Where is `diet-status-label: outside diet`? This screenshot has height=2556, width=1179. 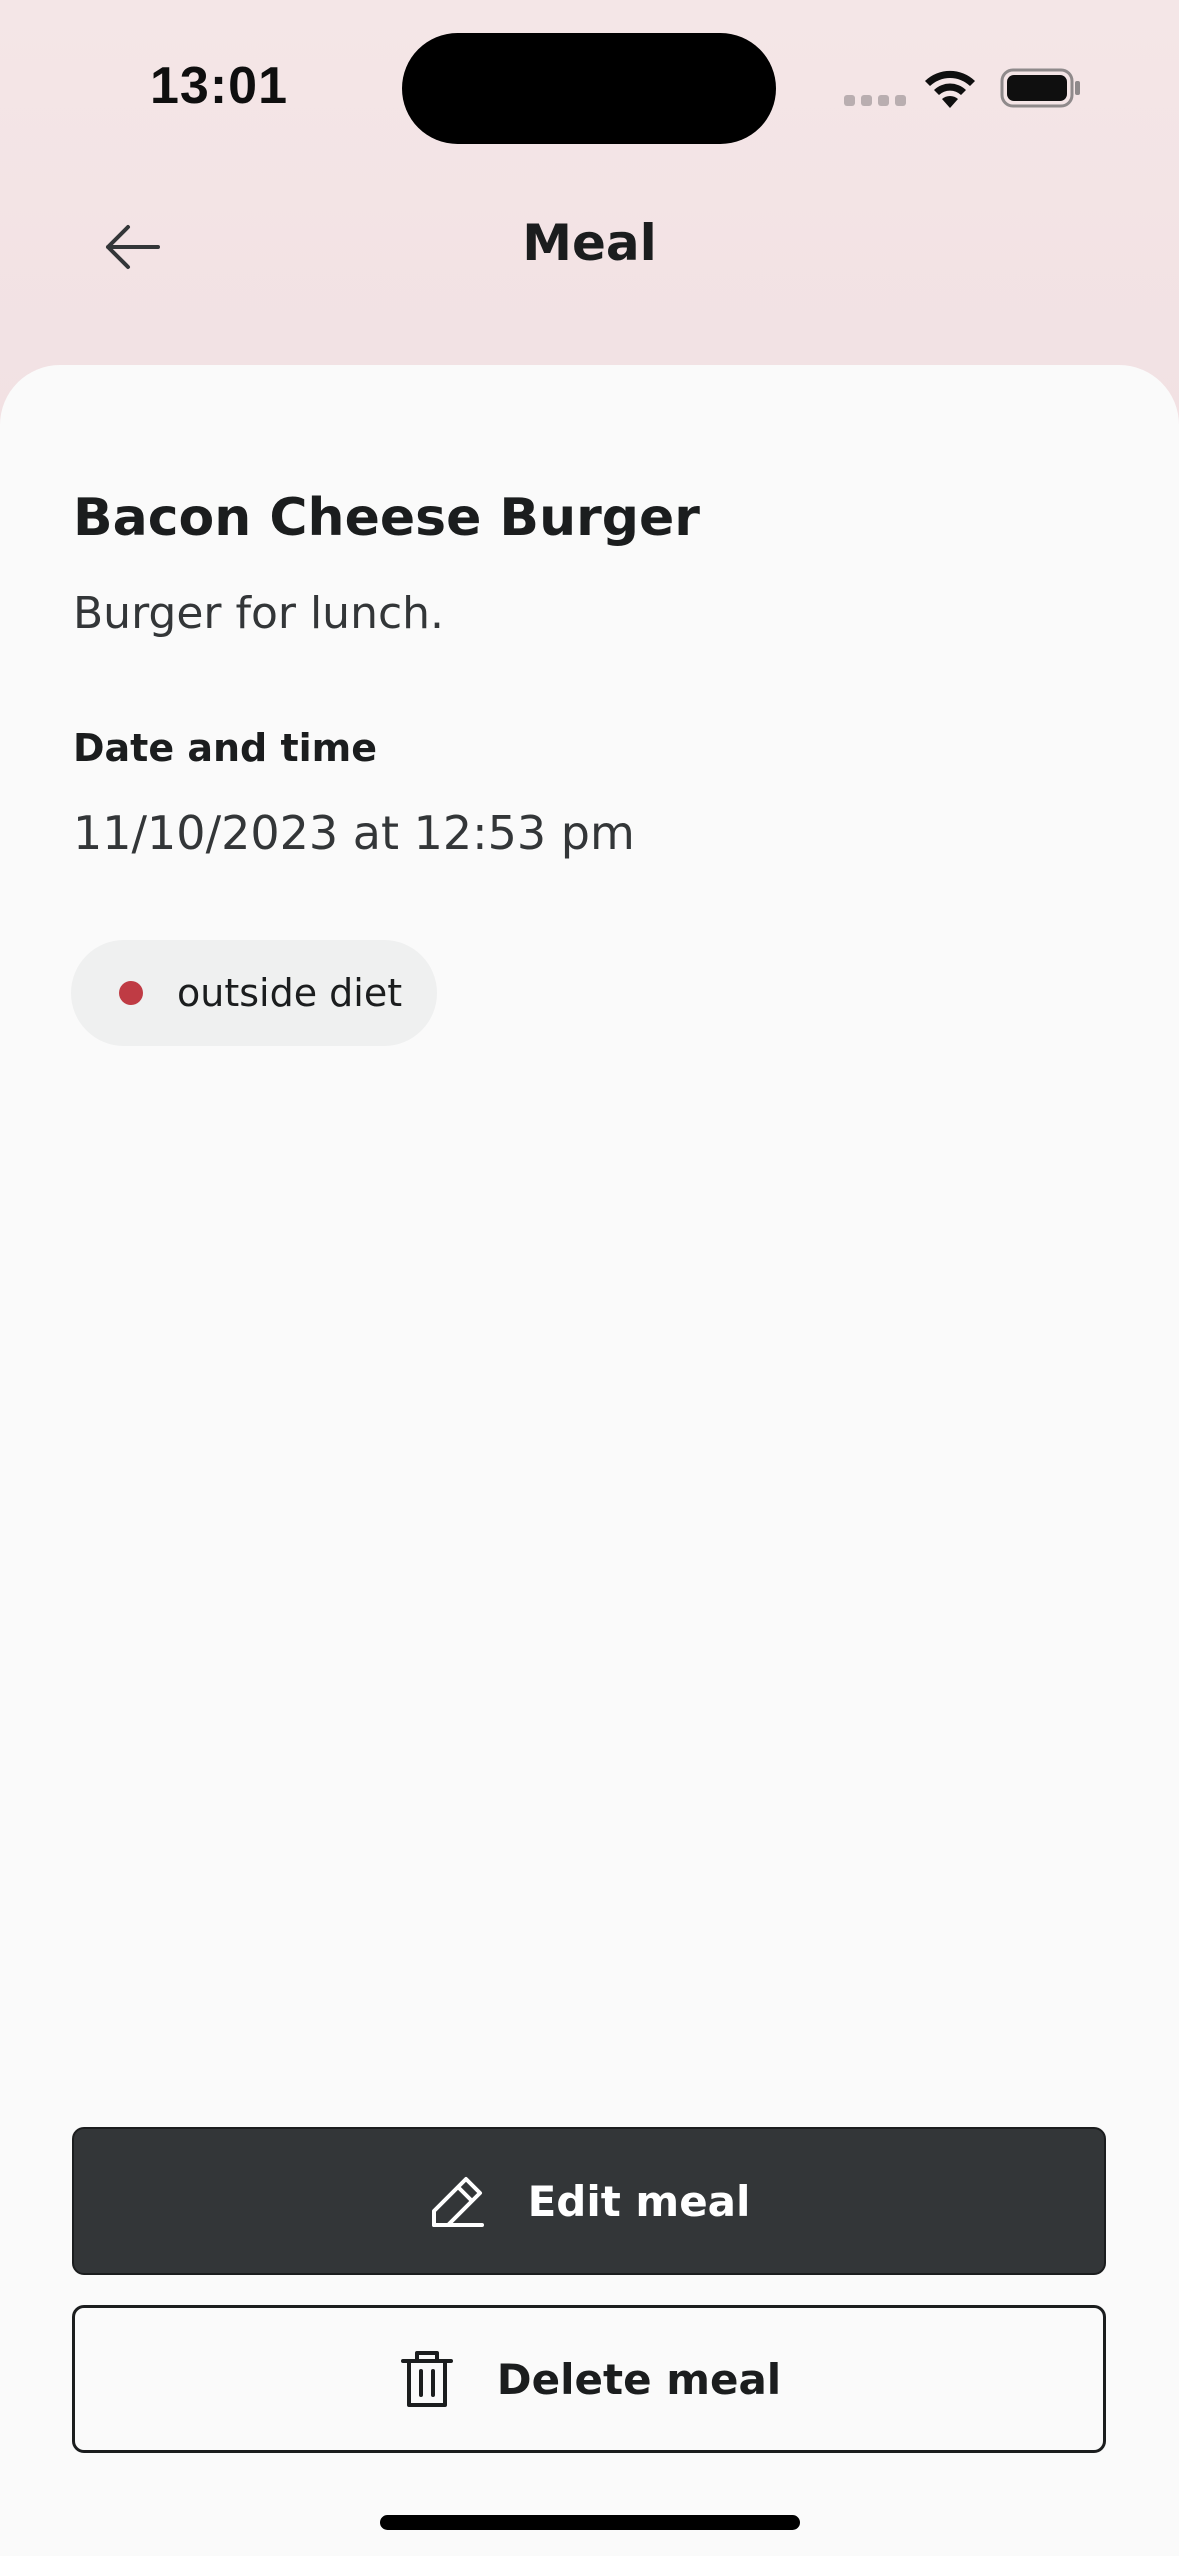 diet-status-label: outside diet is located at coordinates (290, 993).